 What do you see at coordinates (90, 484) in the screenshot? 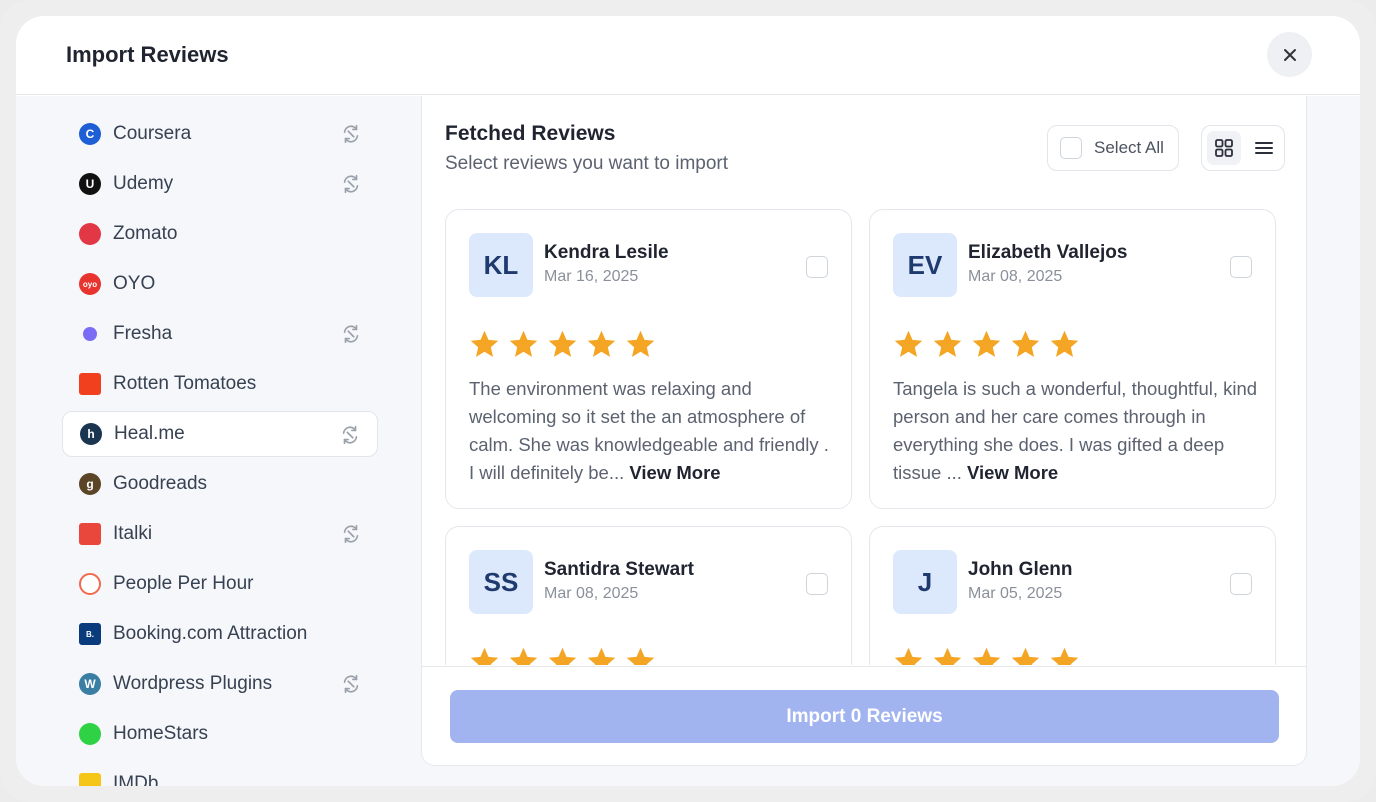
I see `goodreads-icon: g` at bounding box center [90, 484].